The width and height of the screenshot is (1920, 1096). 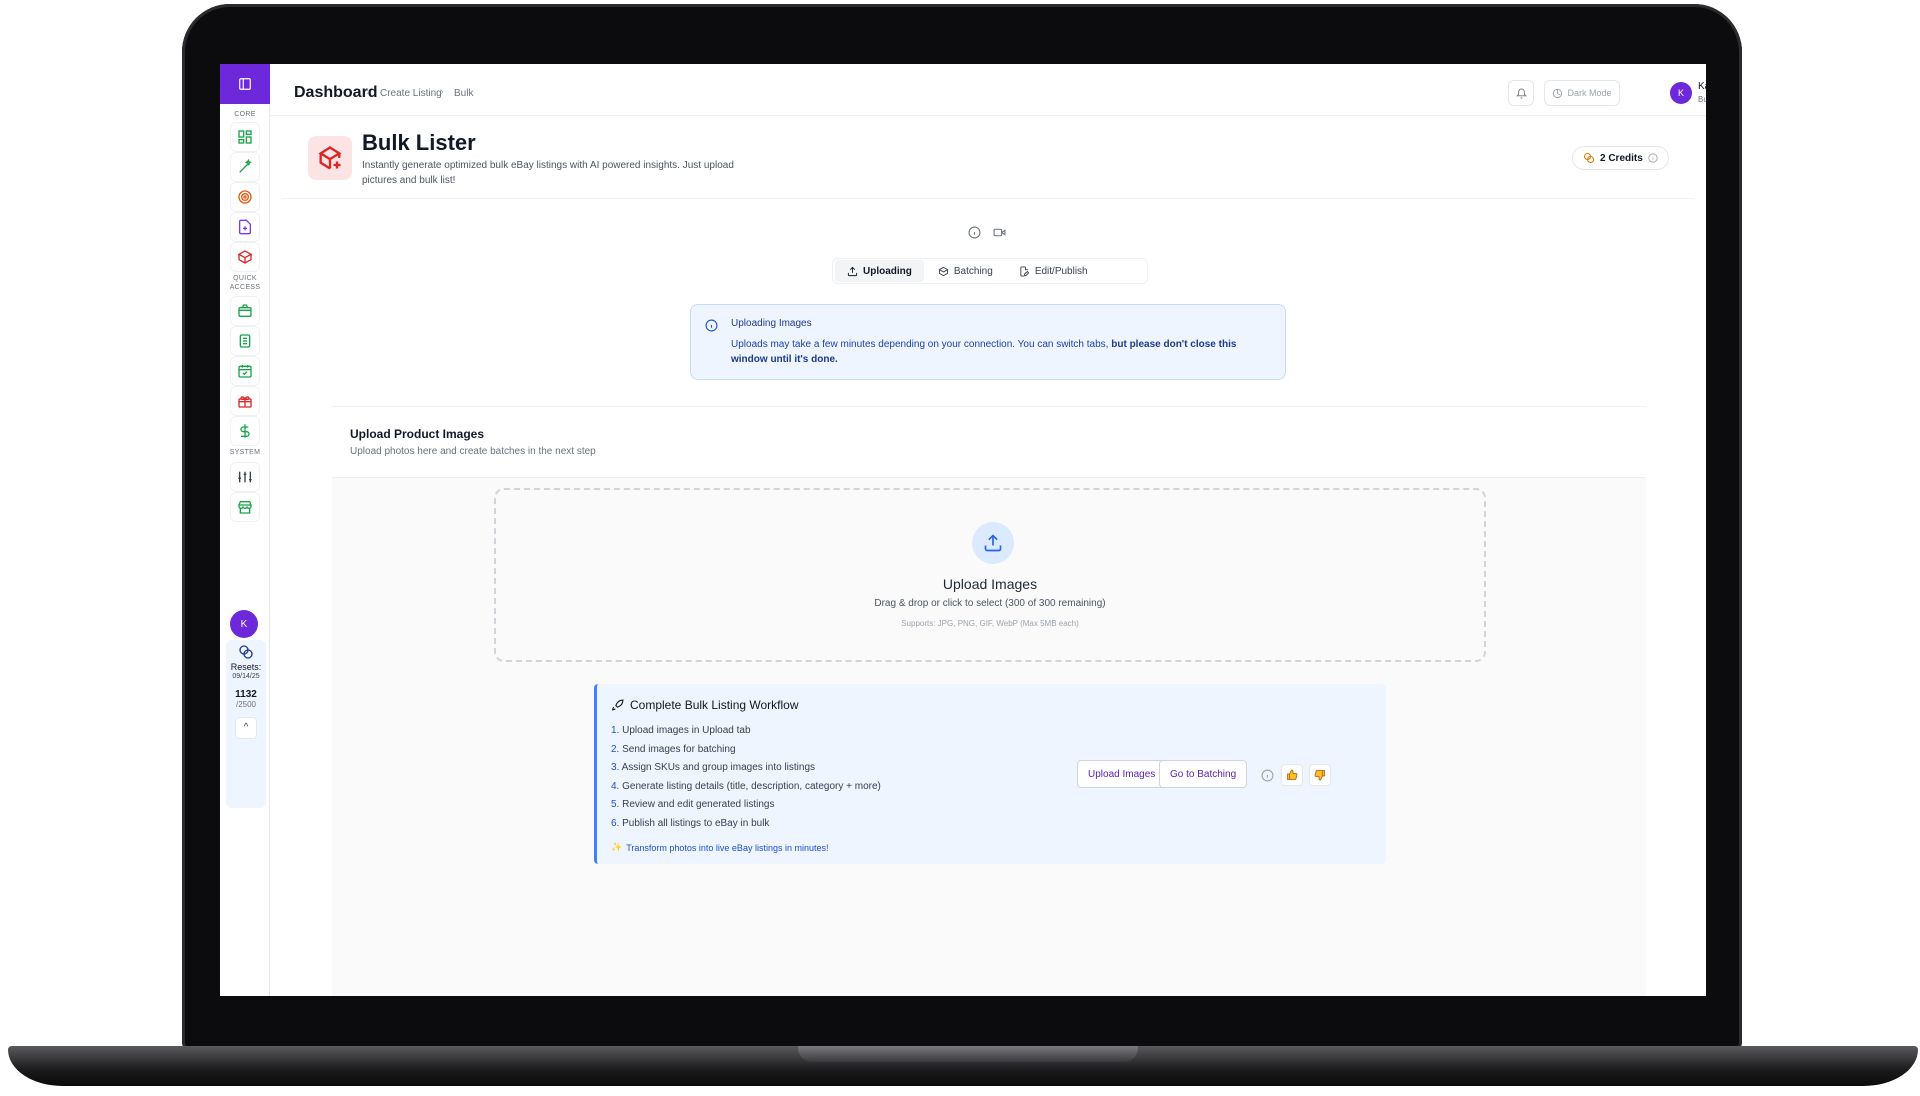 I want to click on package-icon, so click(x=943, y=271).